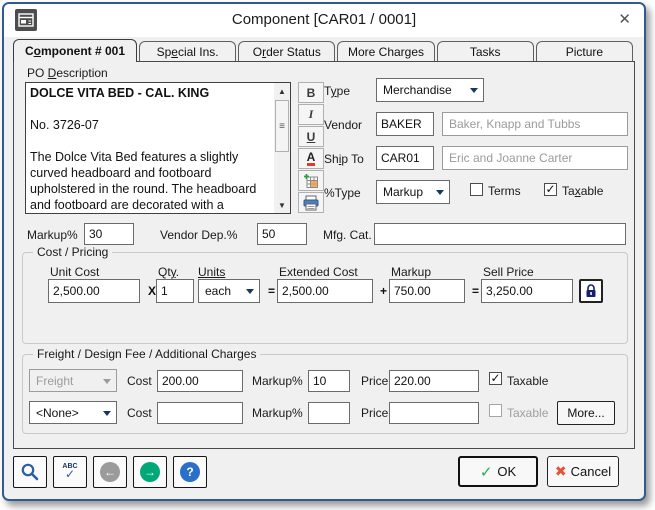  Describe the element at coordinates (583, 471) in the screenshot. I see `cancel-button: ✖ Cancel` at that location.